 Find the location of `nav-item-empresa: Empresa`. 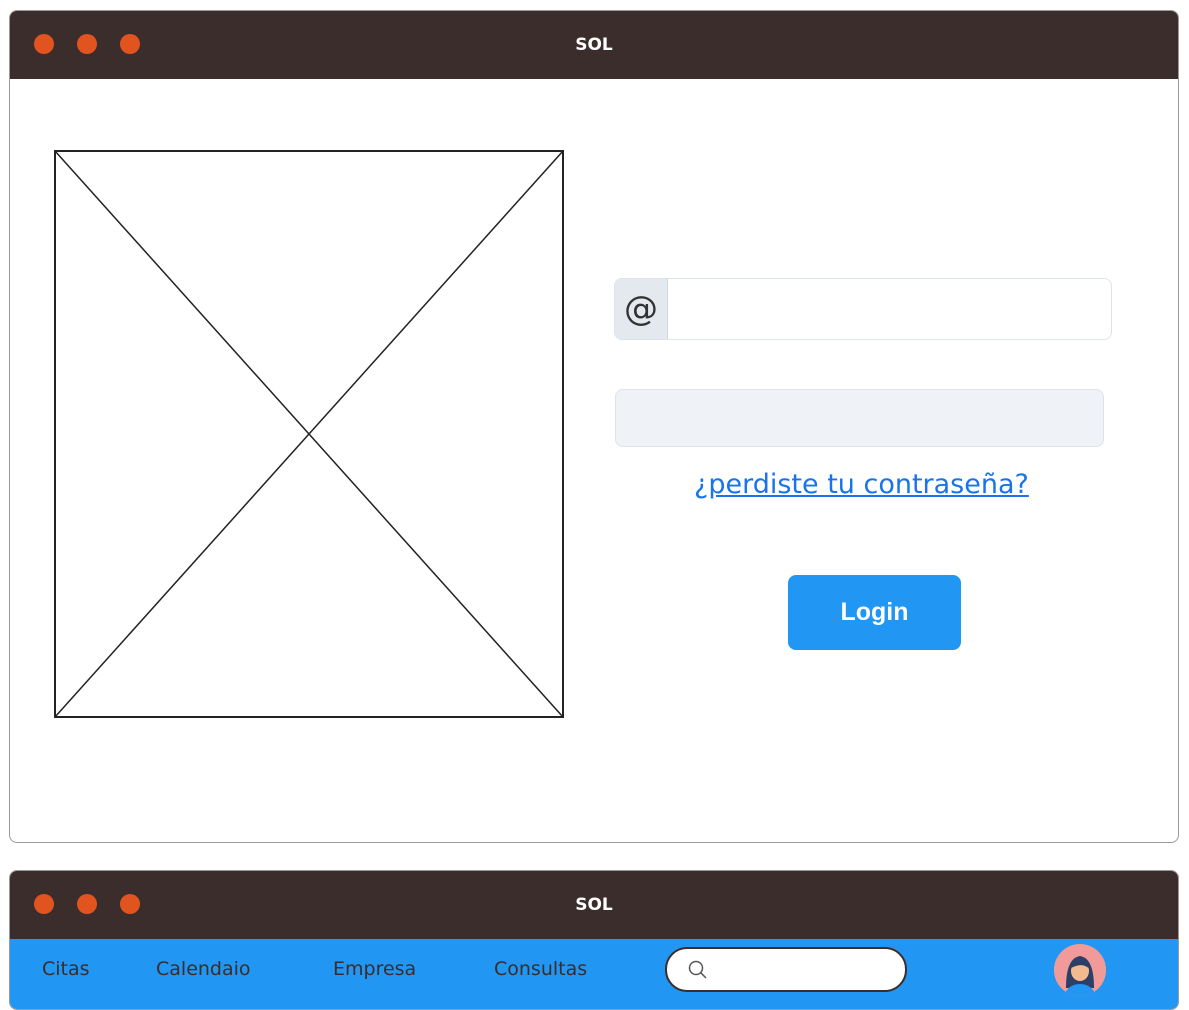

nav-item-empresa: Empresa is located at coordinates (374, 969).